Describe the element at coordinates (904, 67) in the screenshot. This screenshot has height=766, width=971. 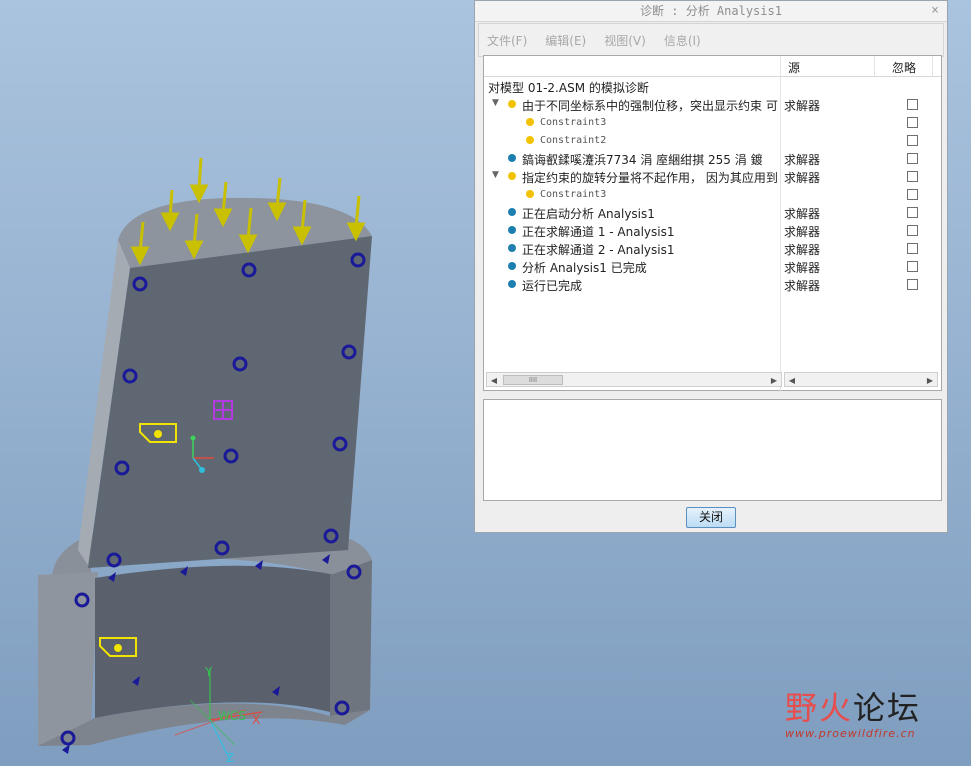
I see `column-header-ignore: 忽略` at that location.